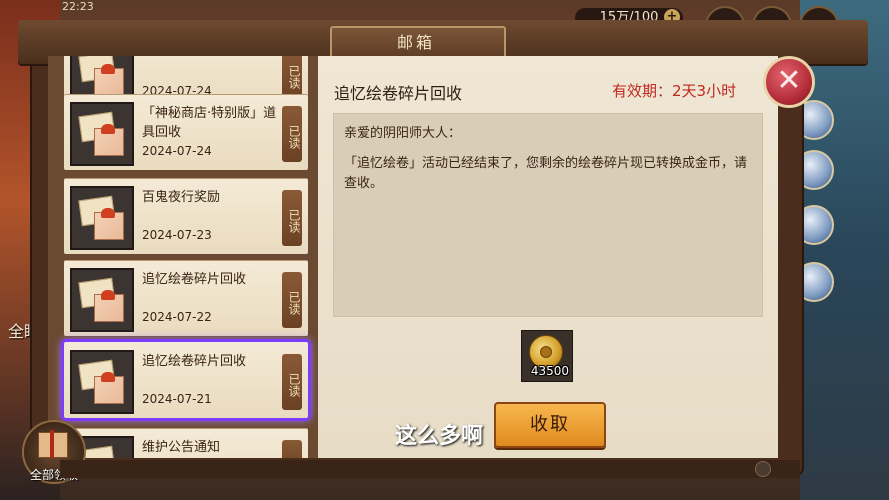 The image size is (889, 500). Describe the element at coordinates (550, 425) in the screenshot. I see `claim-button: 收取` at that location.